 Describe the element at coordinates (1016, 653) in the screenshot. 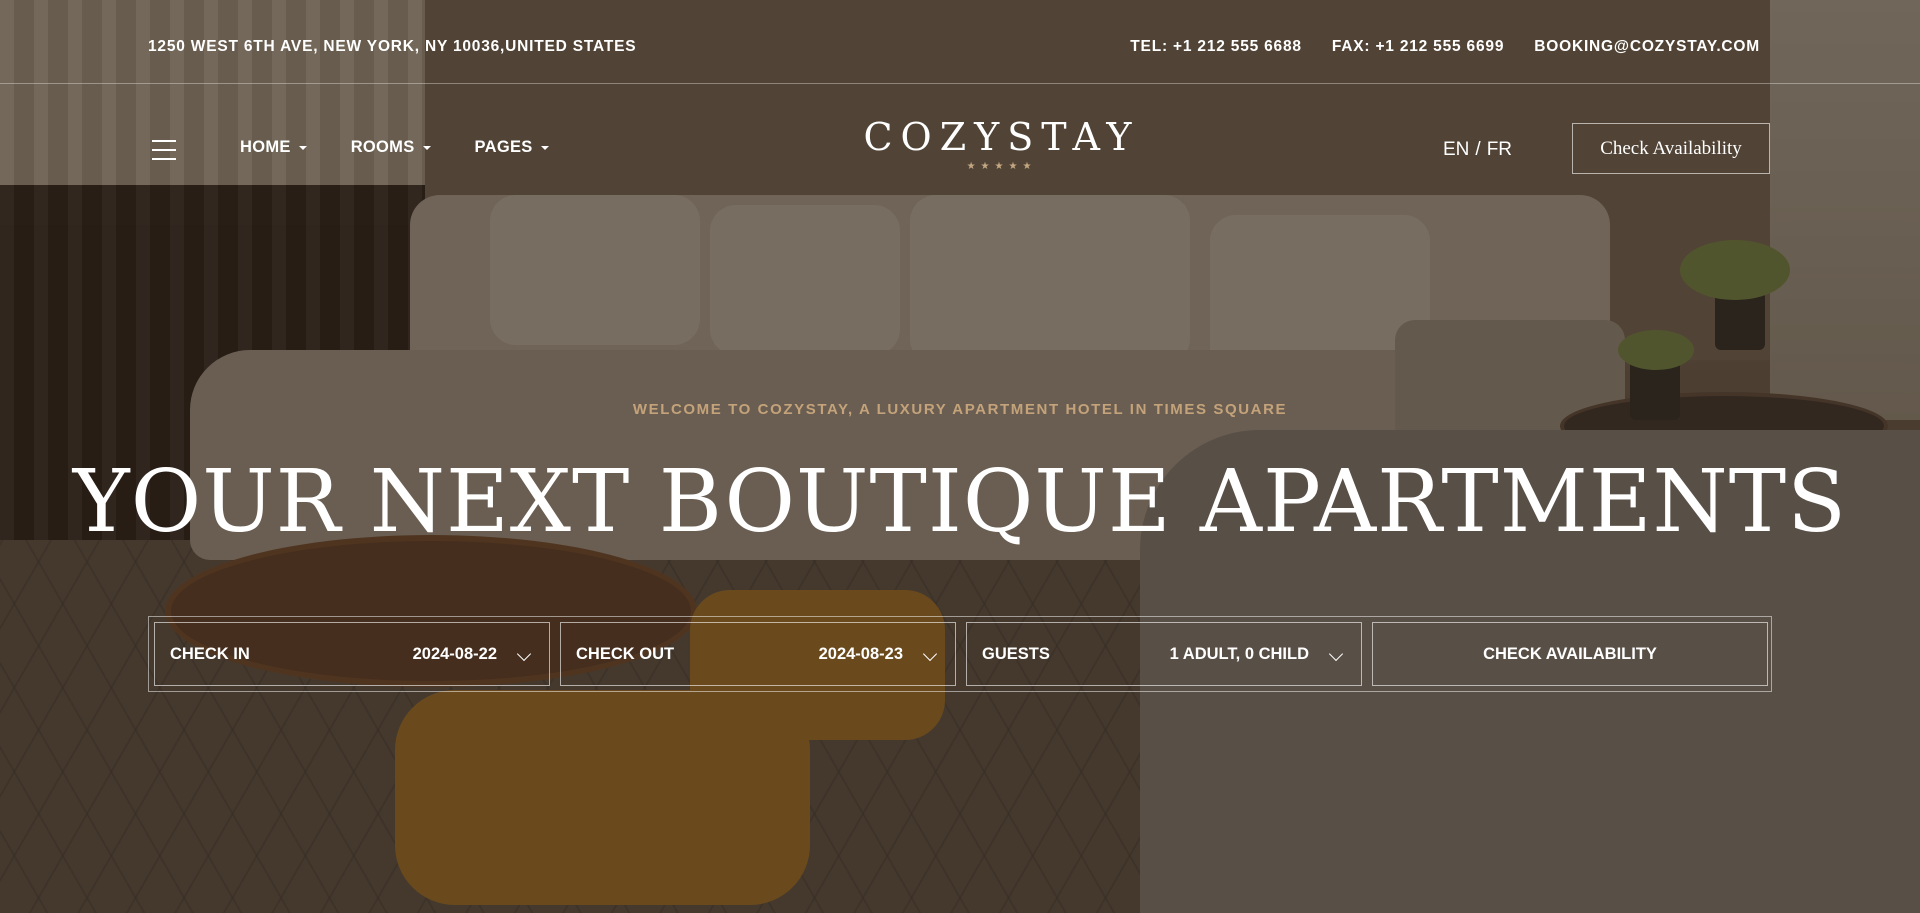

I see `guests-label: GUESTS` at that location.